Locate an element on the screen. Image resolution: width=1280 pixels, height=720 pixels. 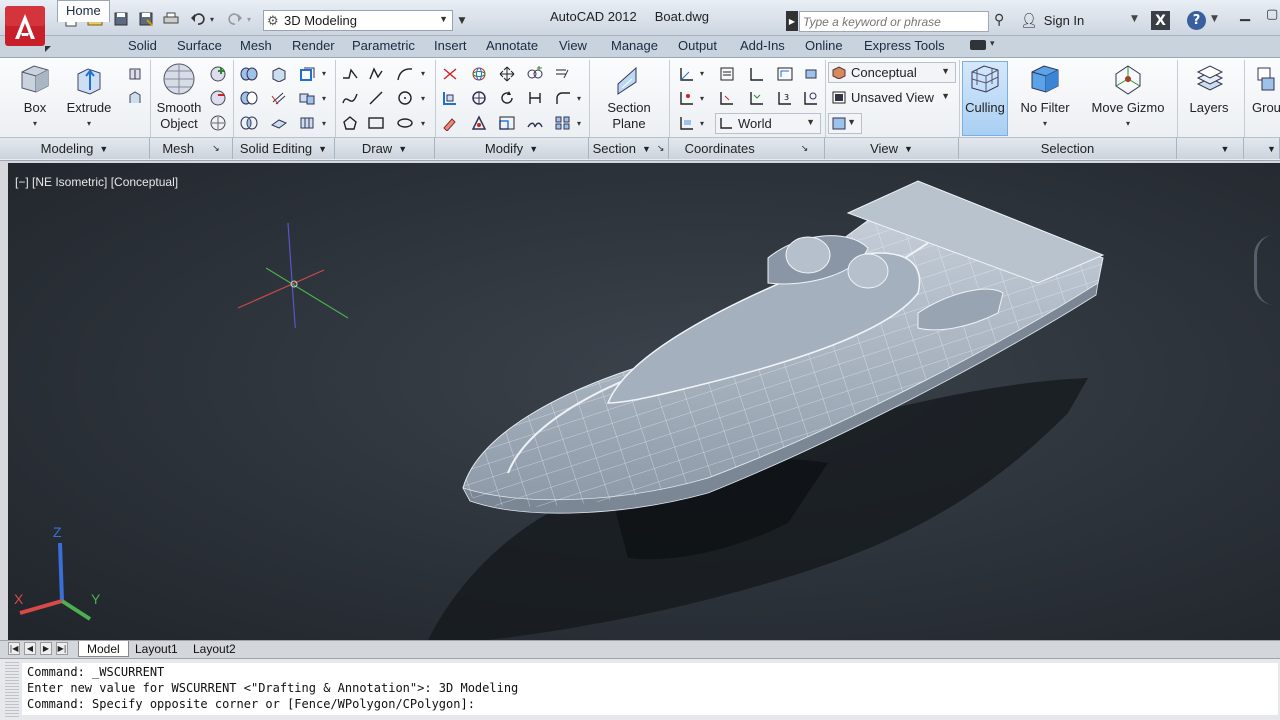
visual-style-select: Conceptual ▼ is located at coordinates (892, 72).